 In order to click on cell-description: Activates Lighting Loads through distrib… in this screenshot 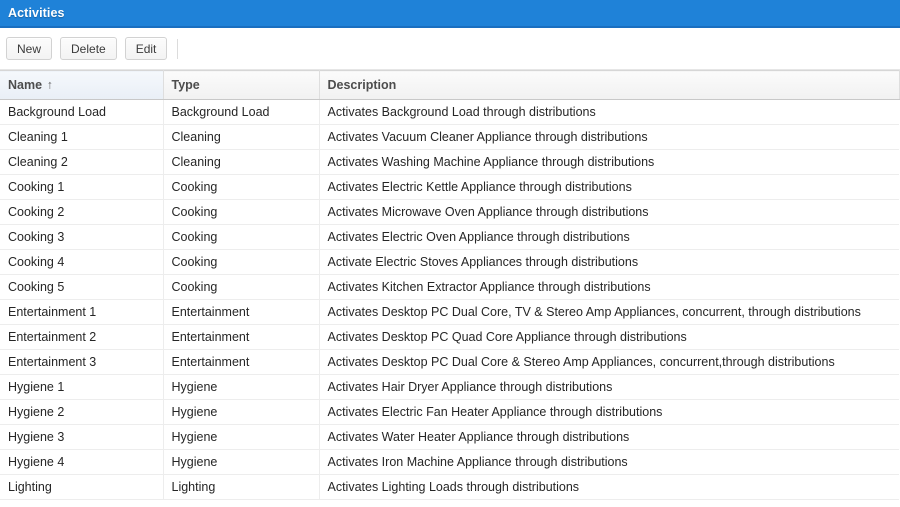, I will do `click(609, 487)`.